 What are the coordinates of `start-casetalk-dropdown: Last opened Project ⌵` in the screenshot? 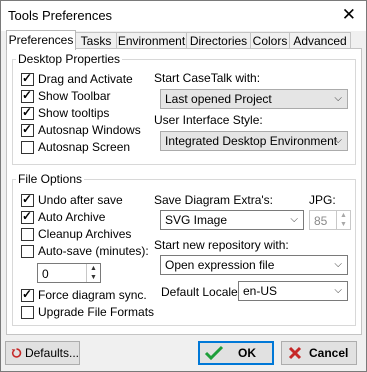 It's located at (254, 99).